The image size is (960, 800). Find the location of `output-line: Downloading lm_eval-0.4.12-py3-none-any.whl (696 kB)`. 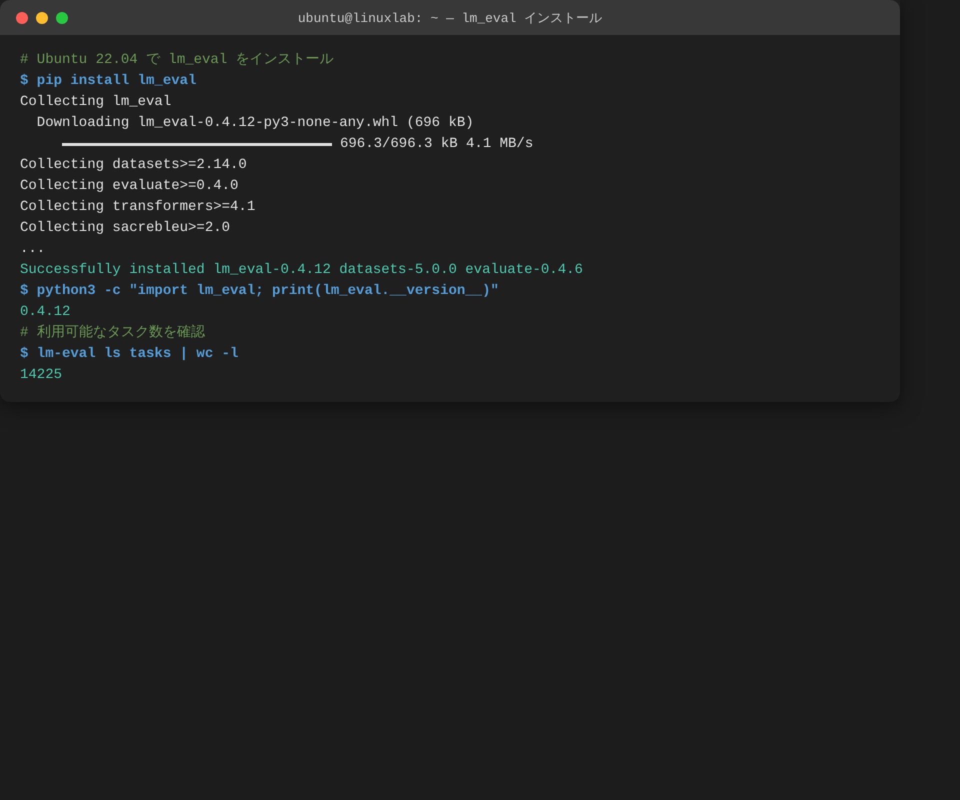

output-line: Downloading lm_eval-0.4.12-py3-none-any.whl (696 kB) is located at coordinates (255, 123).